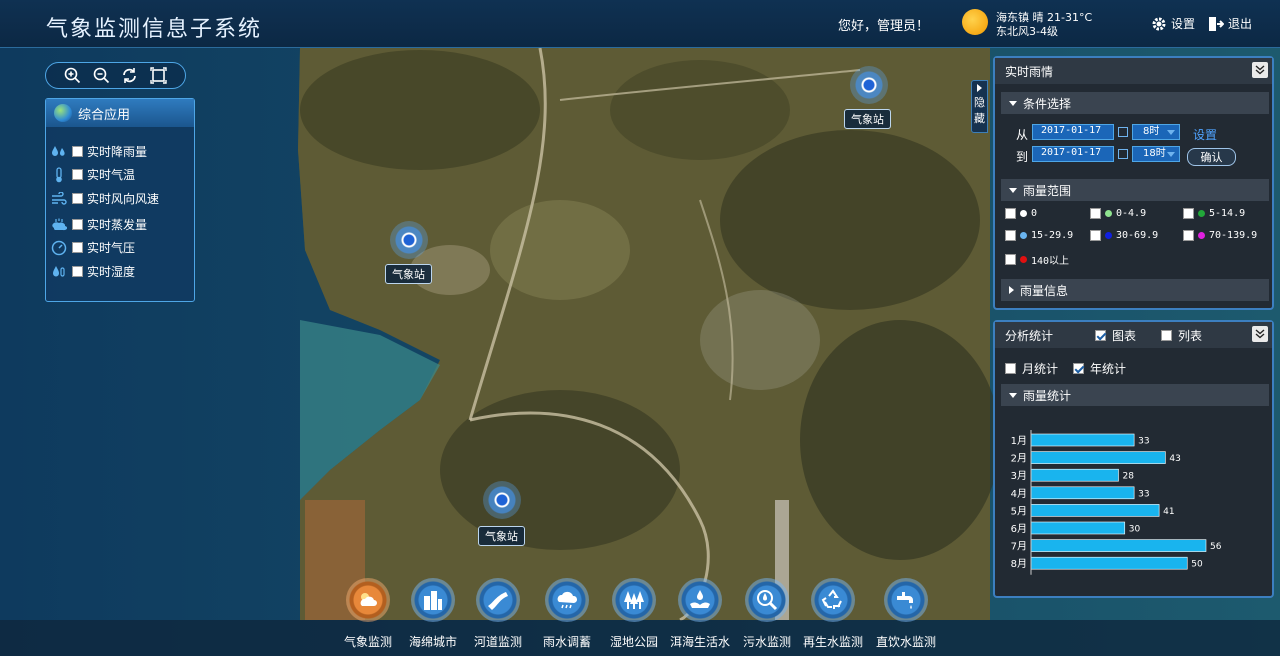  Describe the element at coordinates (1019, 511) in the screenshot. I see `category-tick-label: 5月` at that location.